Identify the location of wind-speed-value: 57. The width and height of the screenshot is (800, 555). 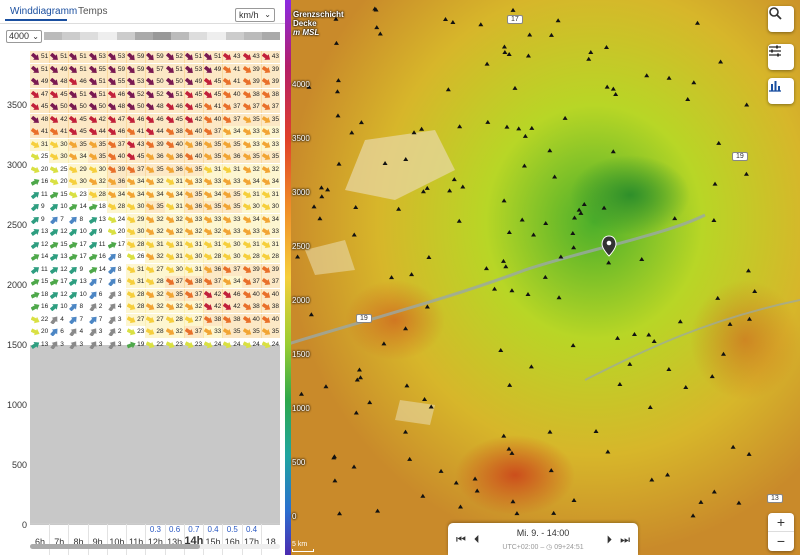
(160, 69).